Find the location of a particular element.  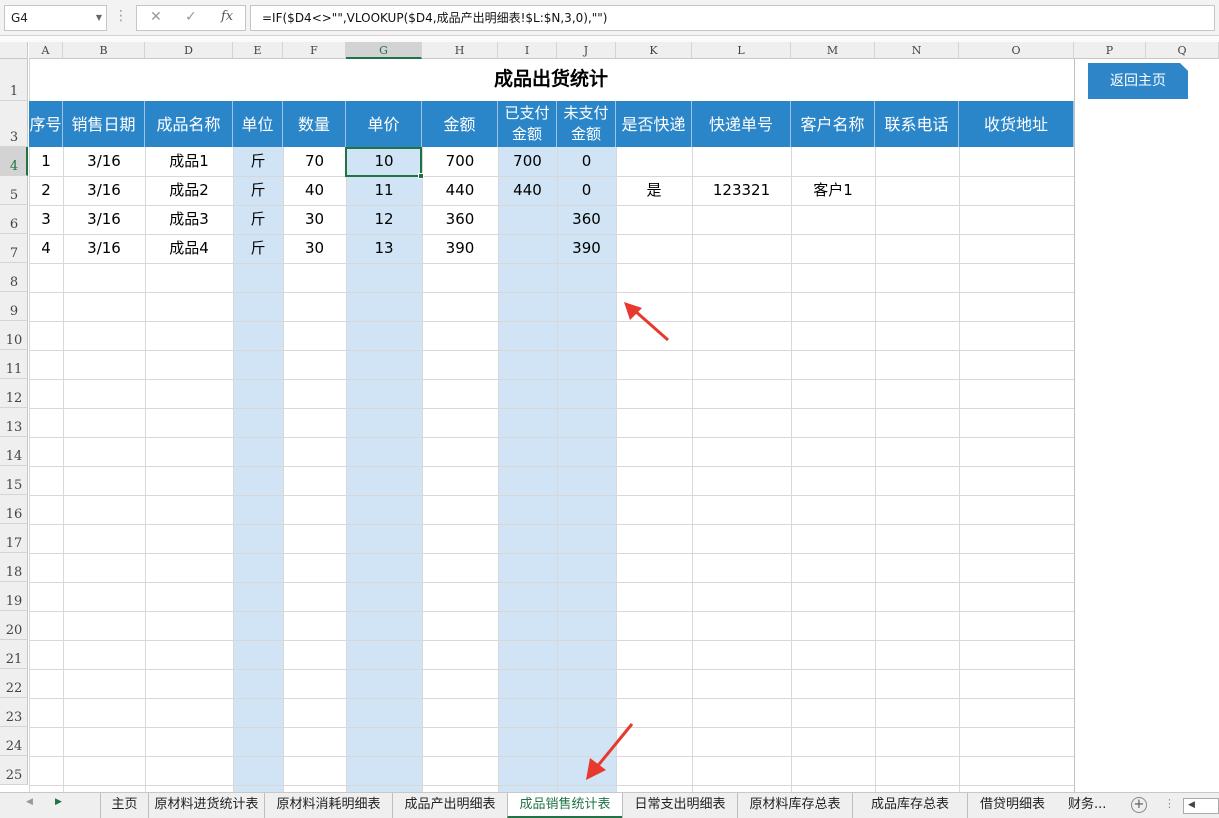

scroll-left-icon: ◀ is located at coordinates (1191, 805).